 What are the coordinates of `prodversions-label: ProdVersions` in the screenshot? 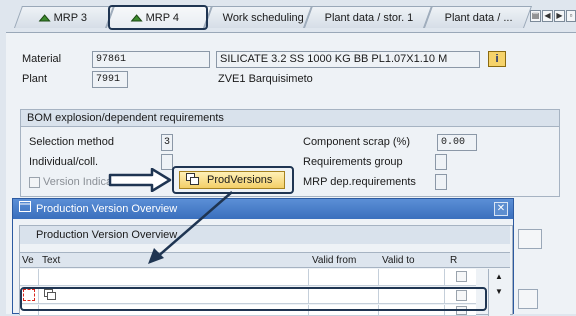 It's located at (240, 180).